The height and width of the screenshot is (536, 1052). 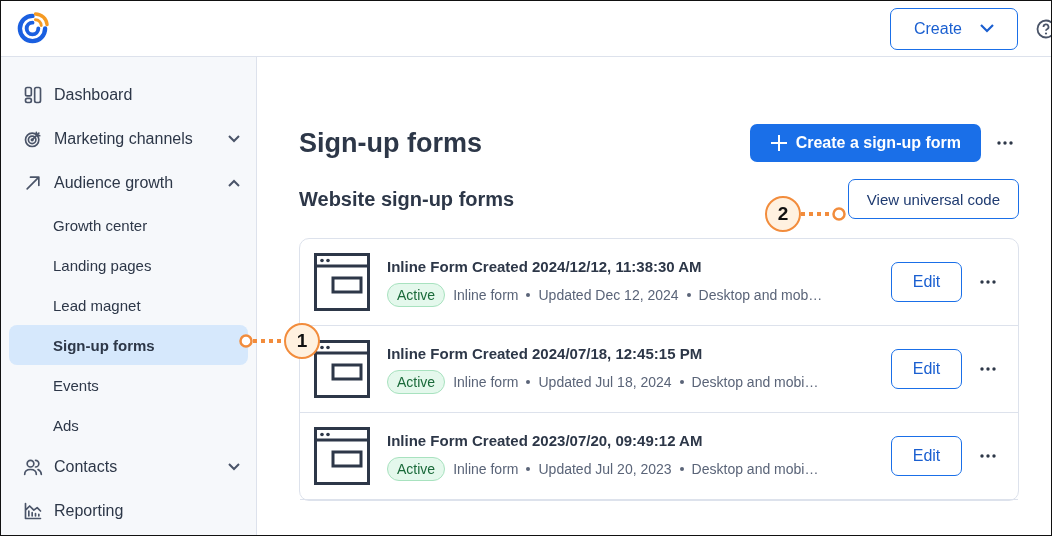 What do you see at coordinates (605, 468) in the screenshot?
I see `updated-date: Updated Jul 20, 2023` at bounding box center [605, 468].